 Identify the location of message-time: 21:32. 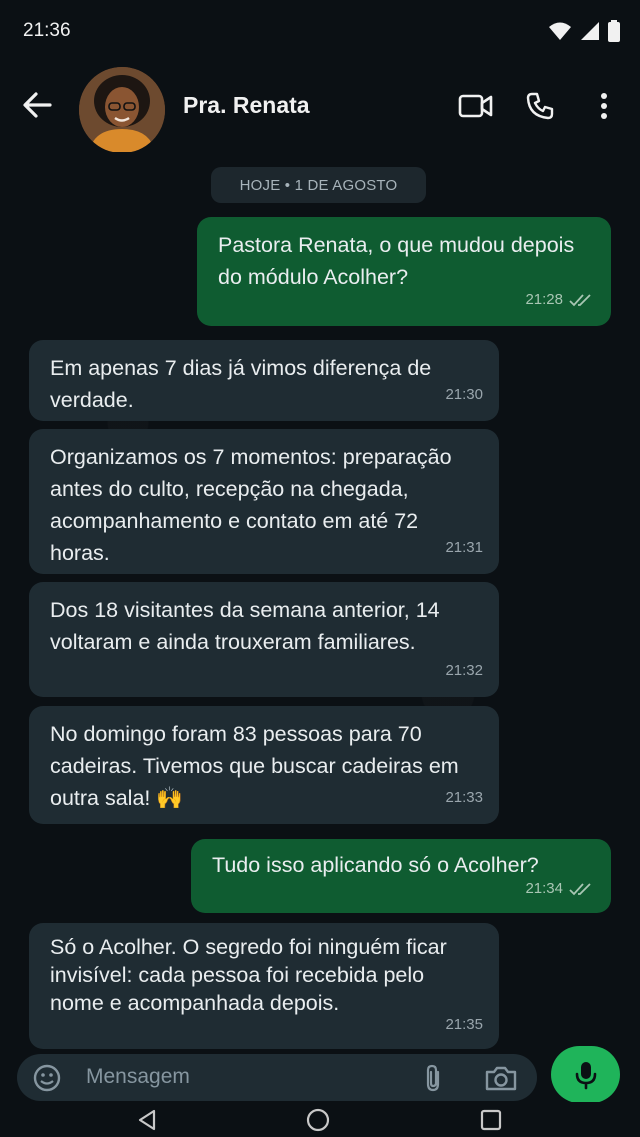
(464, 670).